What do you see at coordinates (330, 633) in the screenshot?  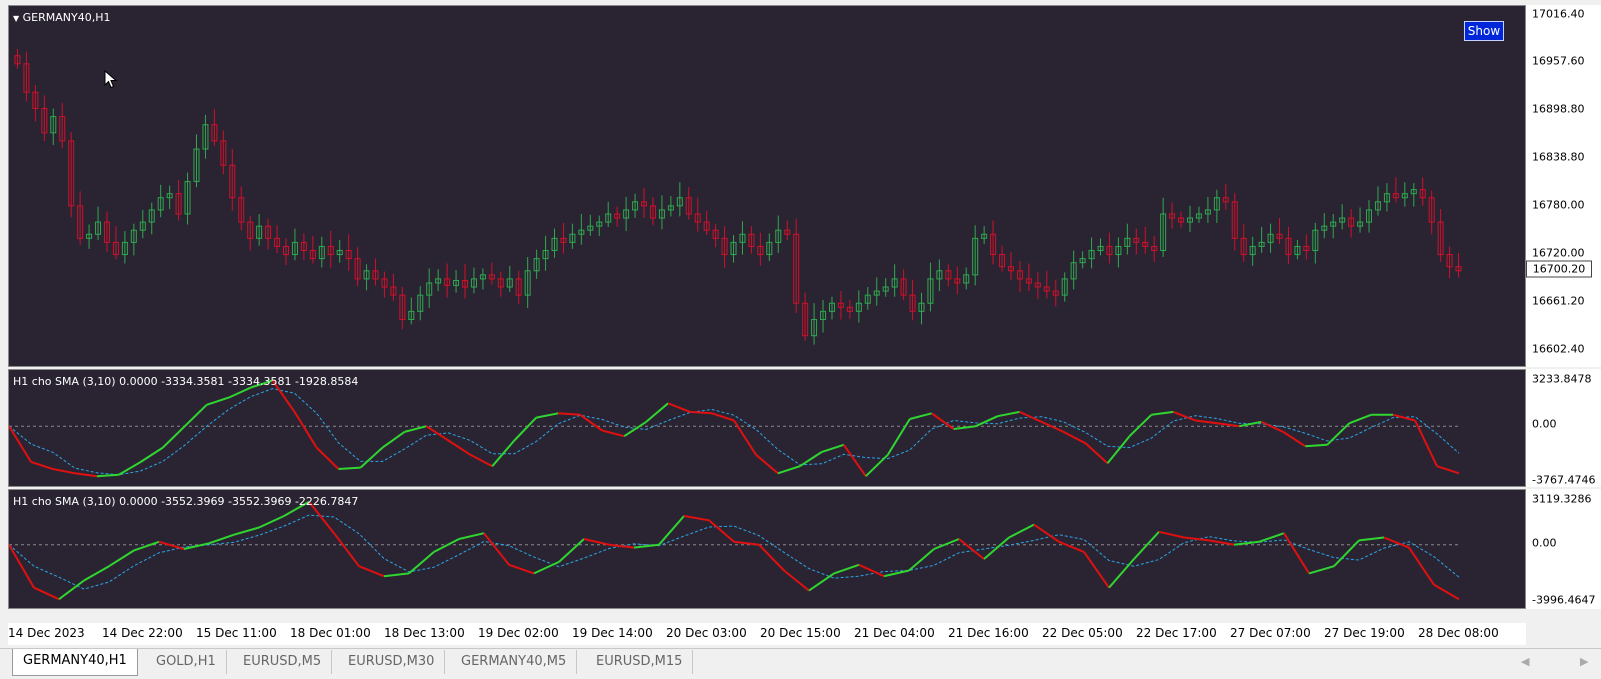 I see `time-tick: 18 Dec 01:00` at bounding box center [330, 633].